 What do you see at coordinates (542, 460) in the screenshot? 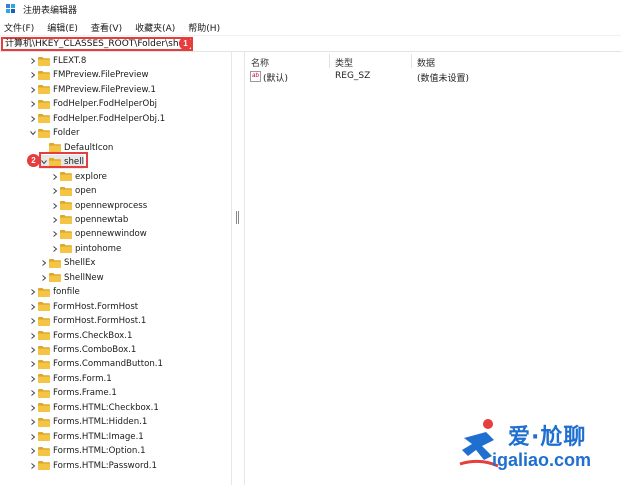
I see `watermark-url: igaliao.com` at bounding box center [542, 460].